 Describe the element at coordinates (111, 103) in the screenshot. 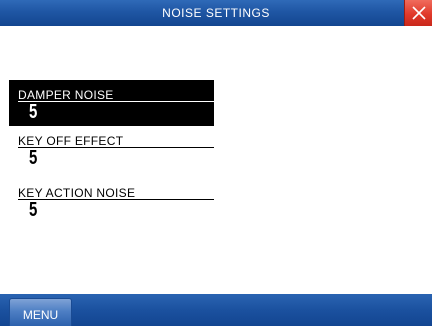

I see `param-damper-noise: DAMPER NOISE 5` at that location.